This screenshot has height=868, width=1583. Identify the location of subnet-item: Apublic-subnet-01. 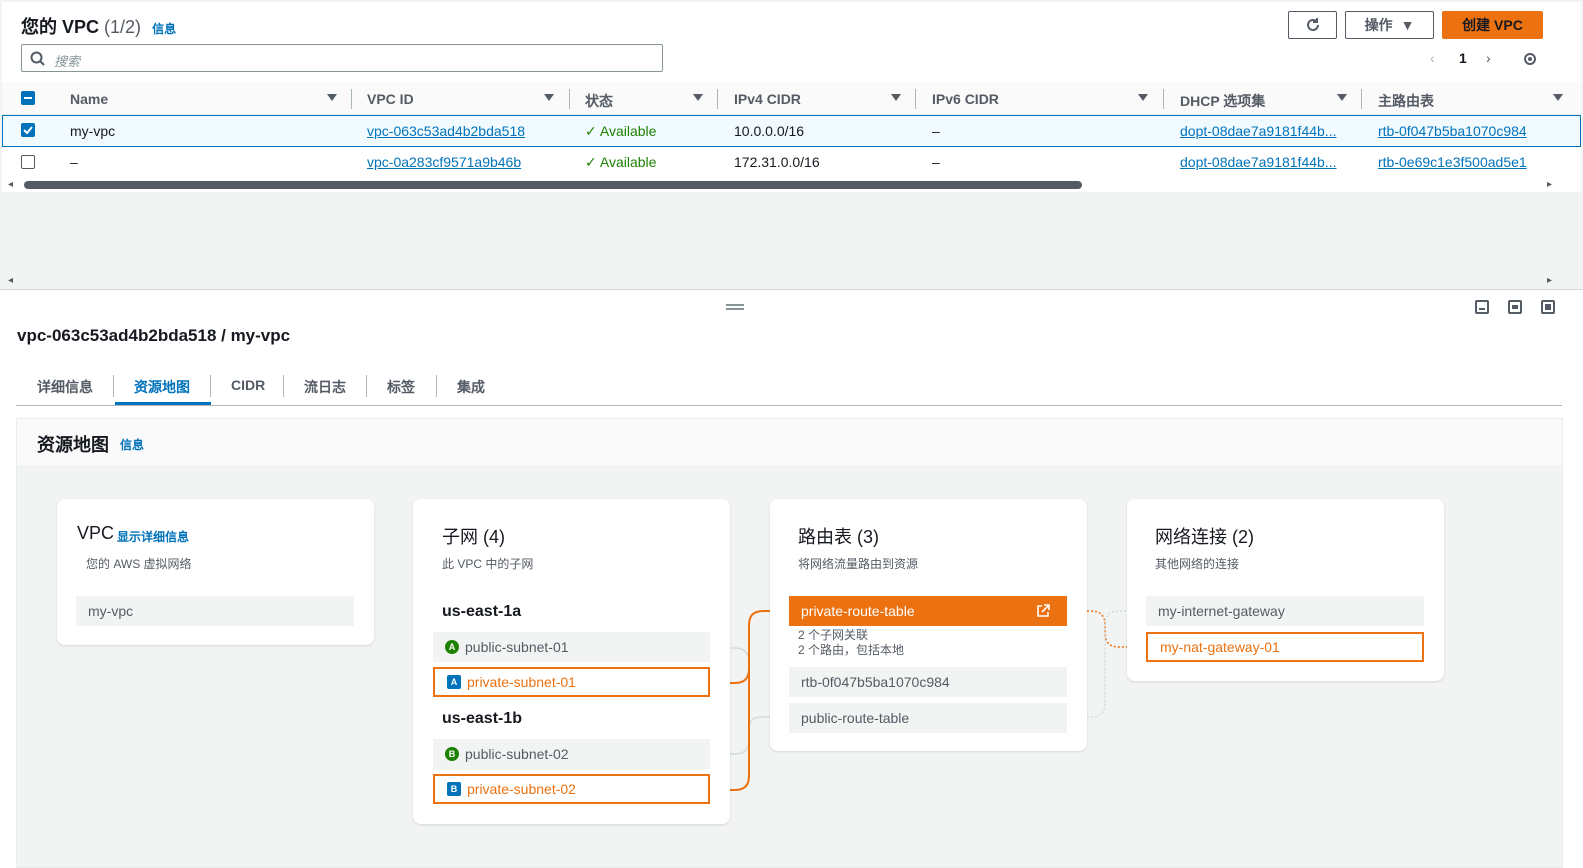
(571, 647).